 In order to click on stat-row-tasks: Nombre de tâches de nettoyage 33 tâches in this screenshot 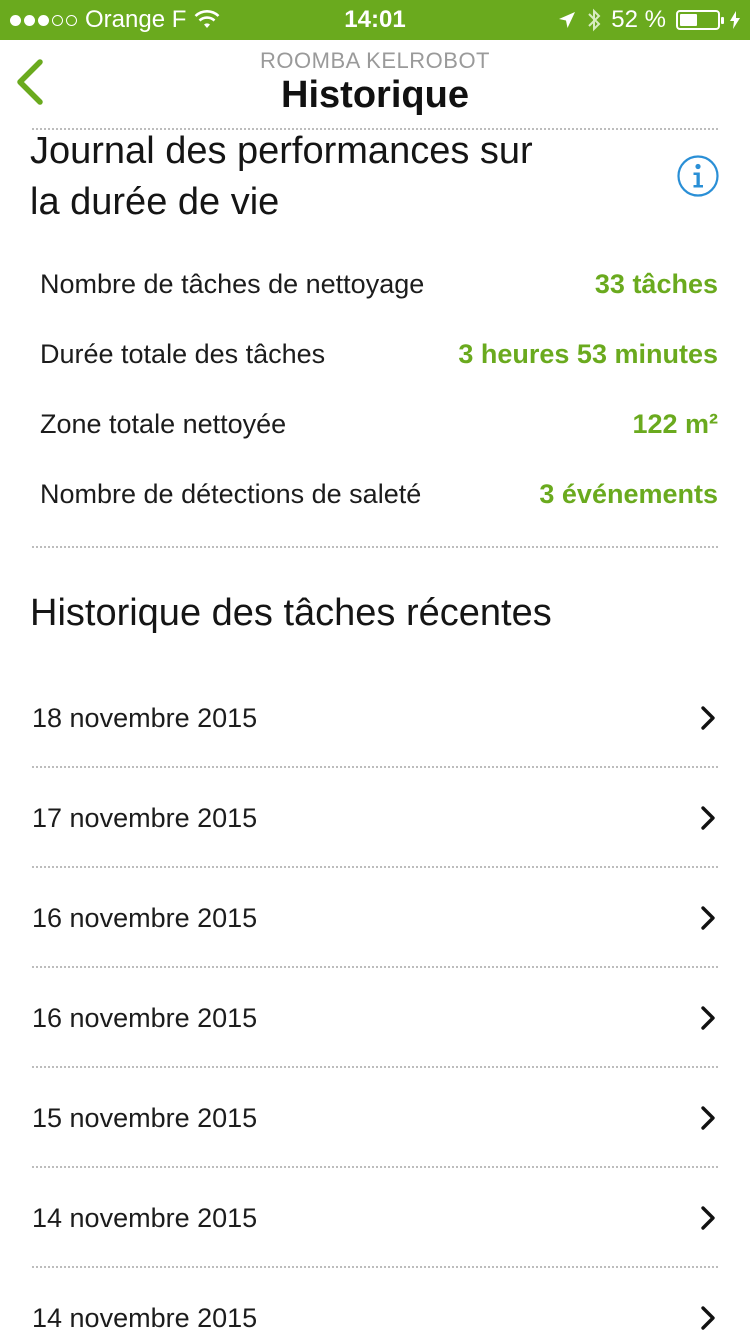, I will do `click(379, 284)`.